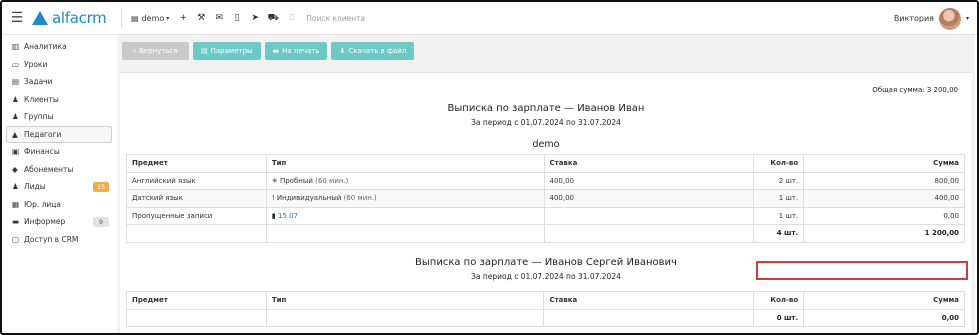  What do you see at coordinates (915, 90) in the screenshot?
I see `overall-total: Общая сумма: 3 200,00` at bounding box center [915, 90].